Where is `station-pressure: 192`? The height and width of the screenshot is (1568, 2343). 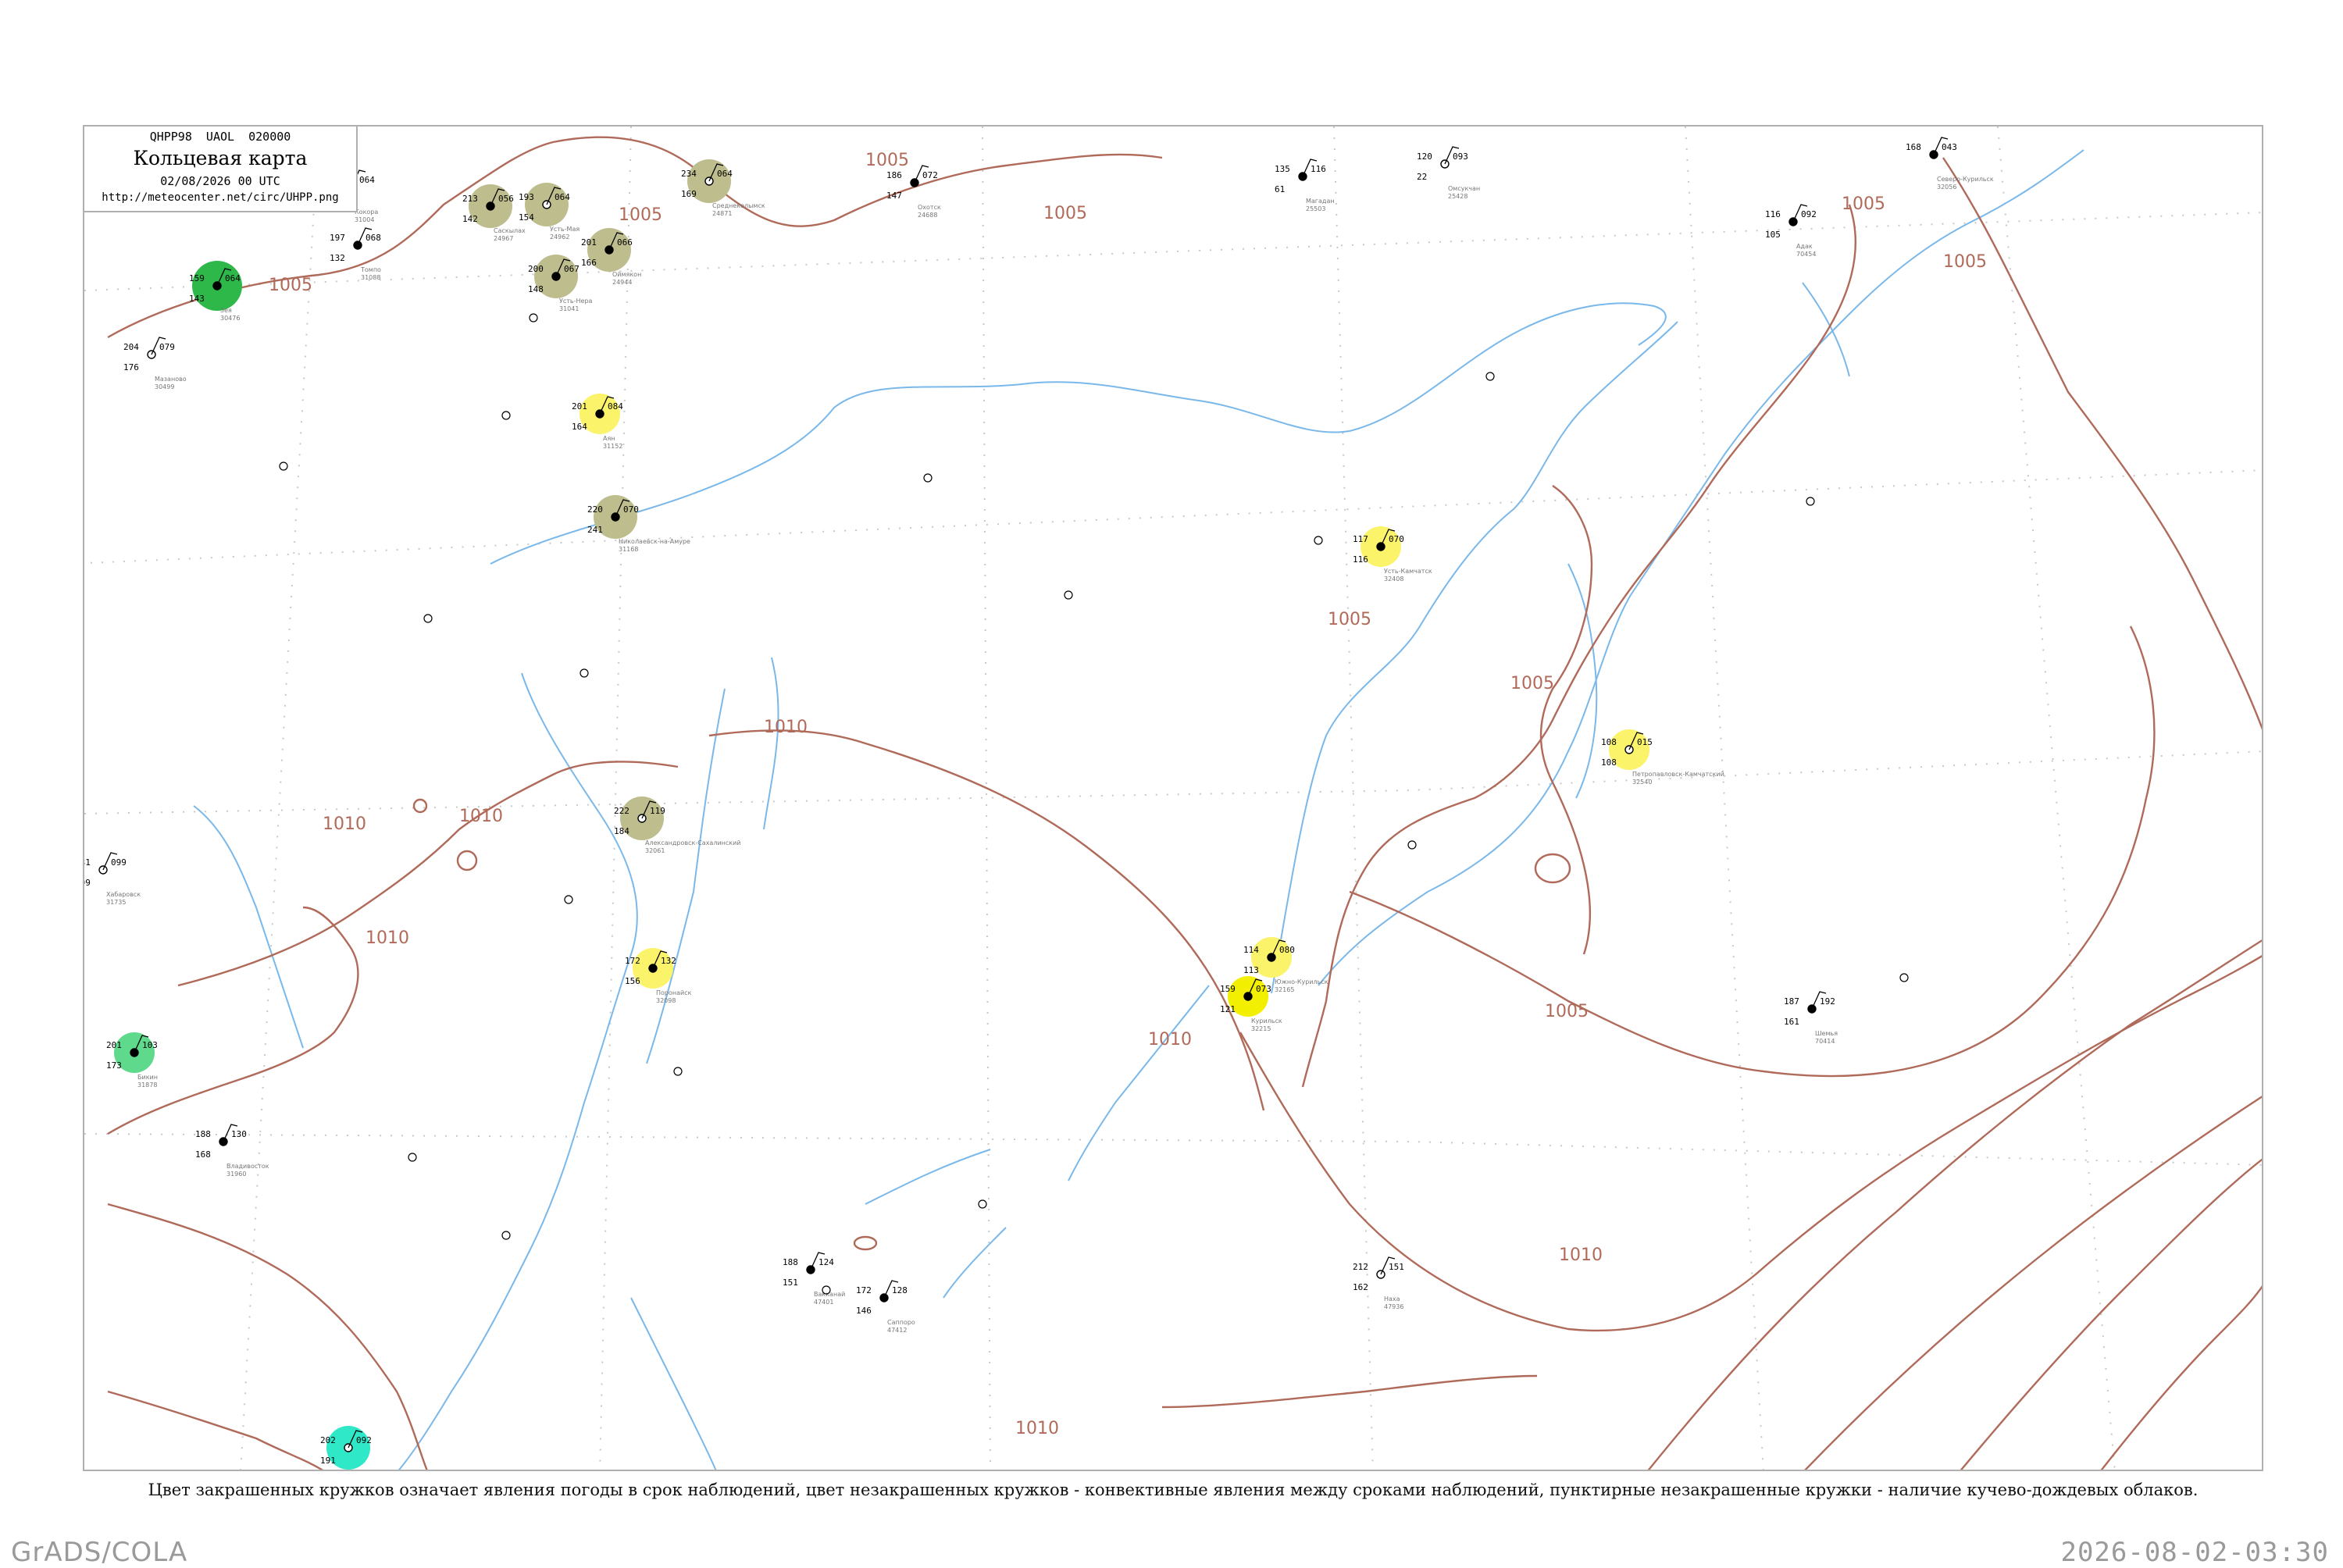
station-pressure: 192 is located at coordinates (1828, 1001).